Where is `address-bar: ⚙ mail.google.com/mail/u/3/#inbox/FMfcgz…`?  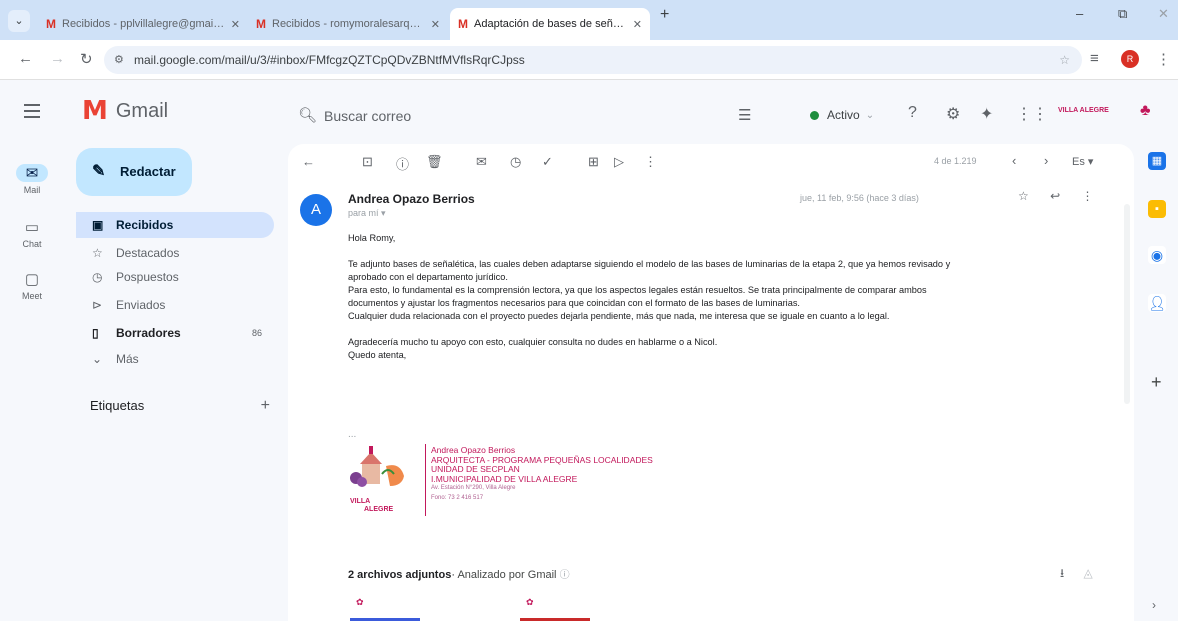 address-bar: ⚙ mail.google.com/mail/u/3/#inbox/FMfcgz… is located at coordinates (593, 60).